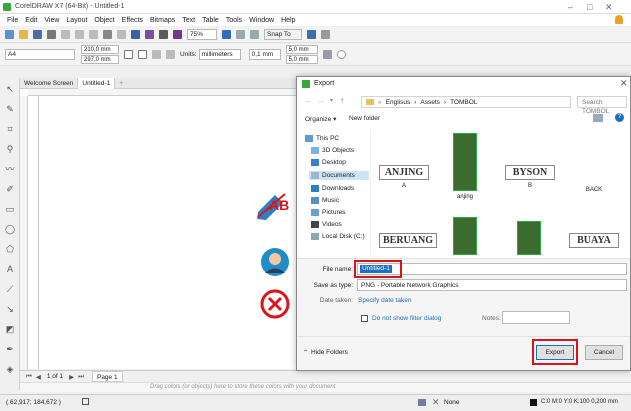 The width and height of the screenshot is (631, 411). Describe the element at coordinates (149, 34) in the screenshot. I see `import-icon` at that location.